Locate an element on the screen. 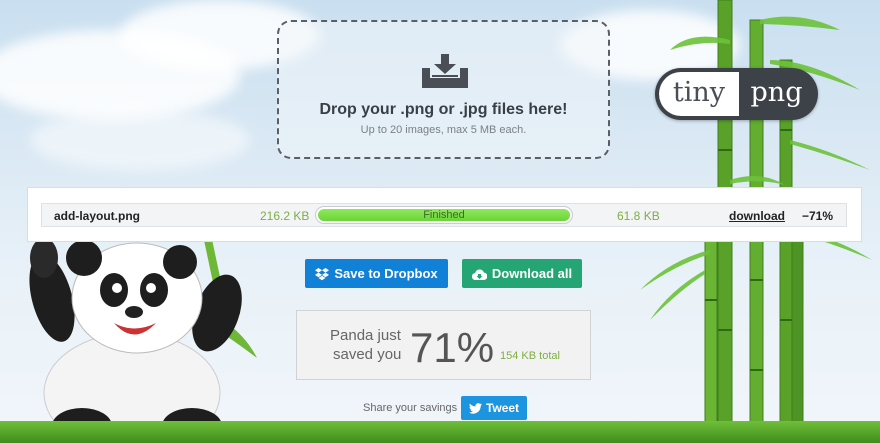 This screenshot has width=880, height=443. panda-mascot is located at coordinates (143, 336).